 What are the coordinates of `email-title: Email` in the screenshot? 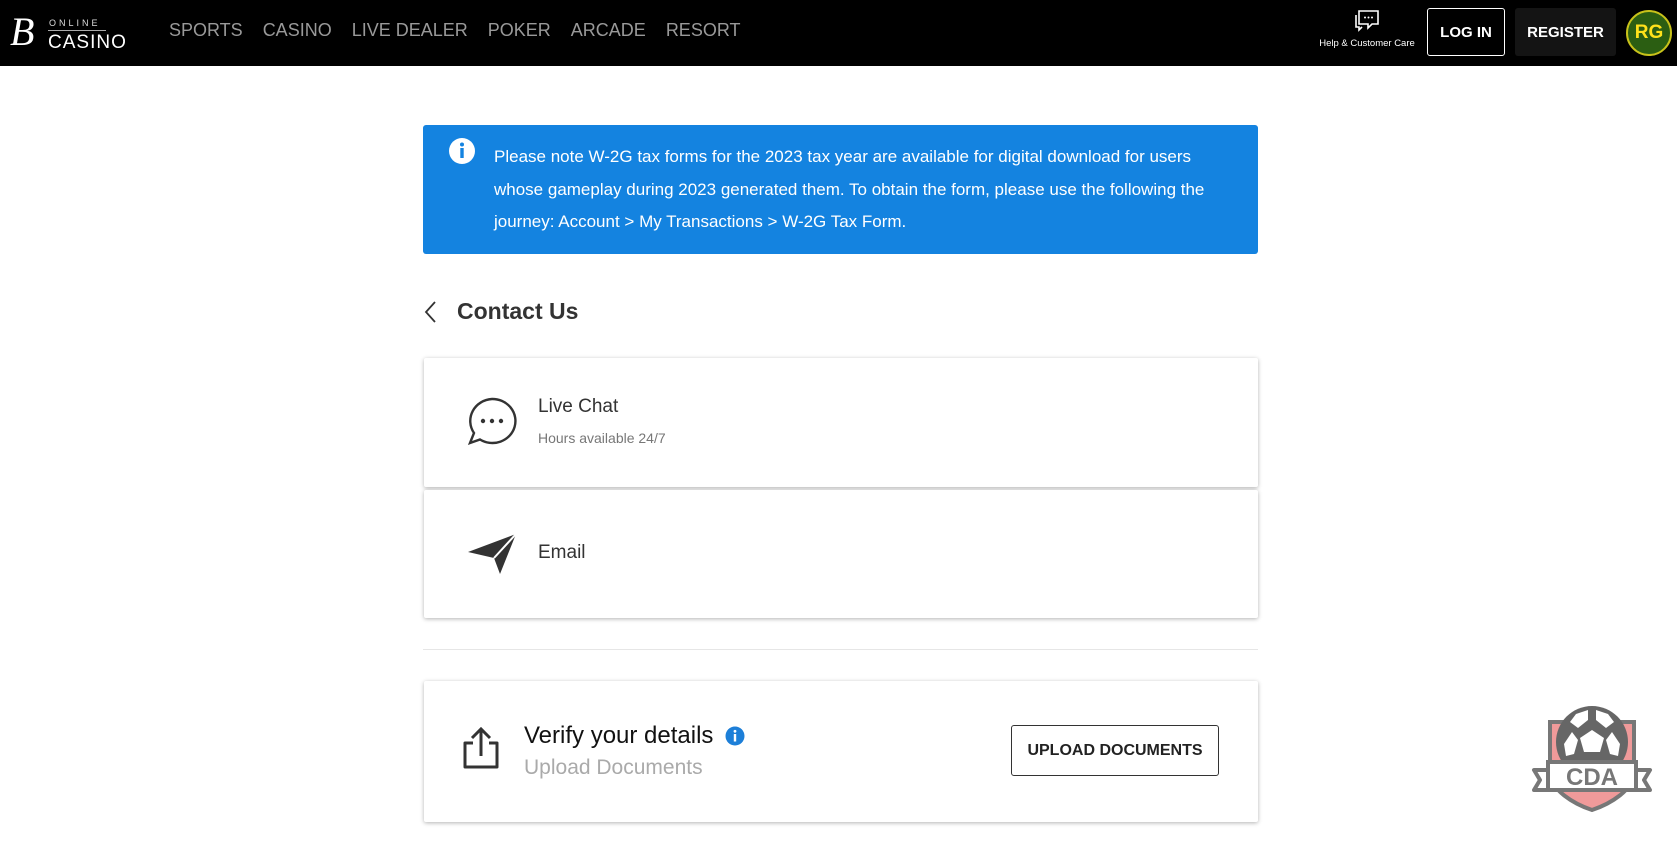 It's located at (562, 552).